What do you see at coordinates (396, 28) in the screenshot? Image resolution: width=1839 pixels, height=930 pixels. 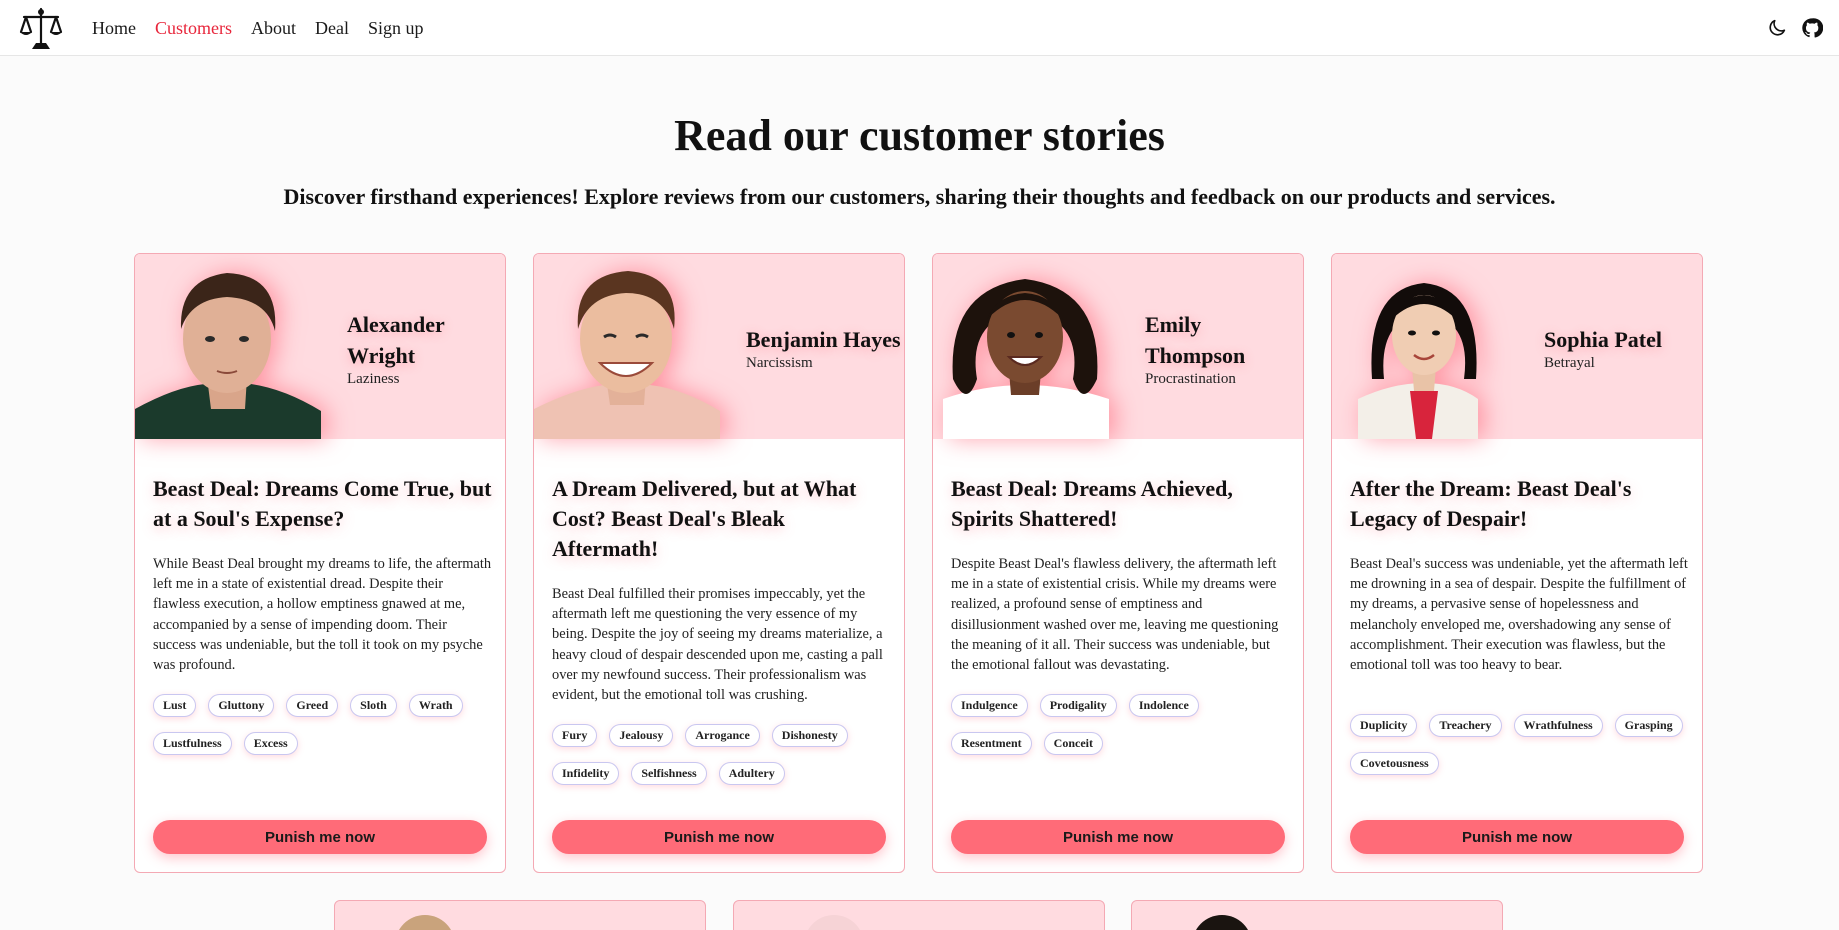 I see `nav-signup-link: Sign up` at bounding box center [396, 28].